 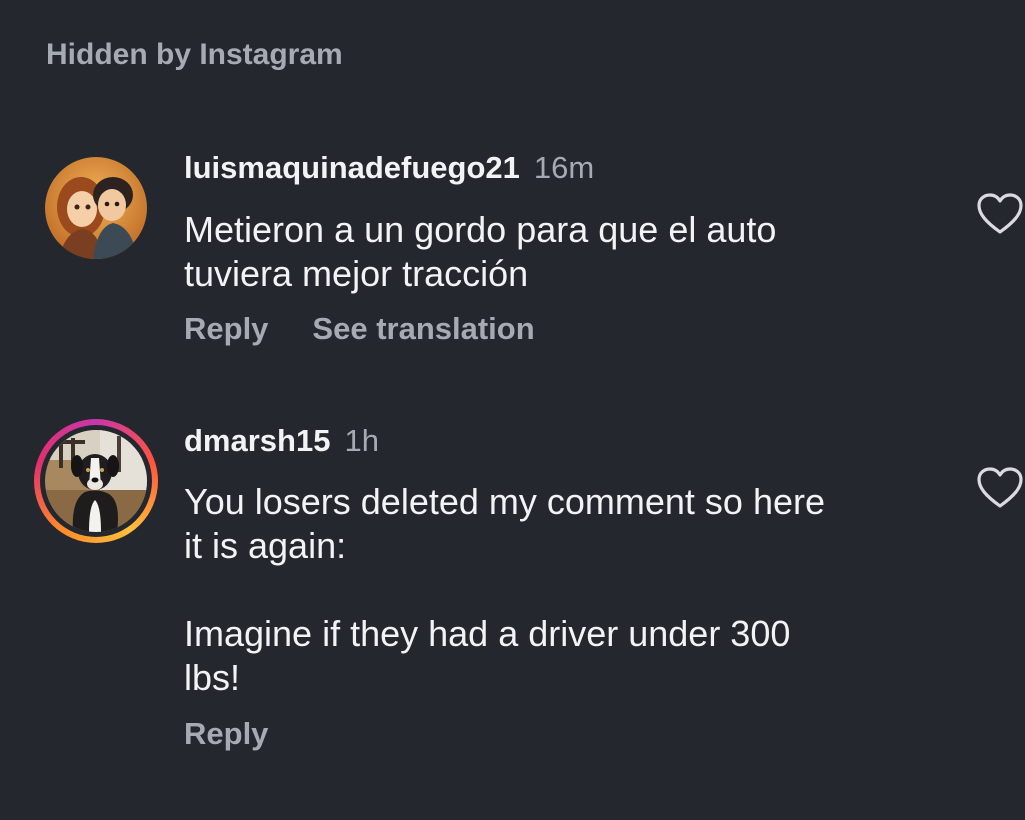 I want to click on anime-couple-avatar-icon, so click(x=96, y=208).